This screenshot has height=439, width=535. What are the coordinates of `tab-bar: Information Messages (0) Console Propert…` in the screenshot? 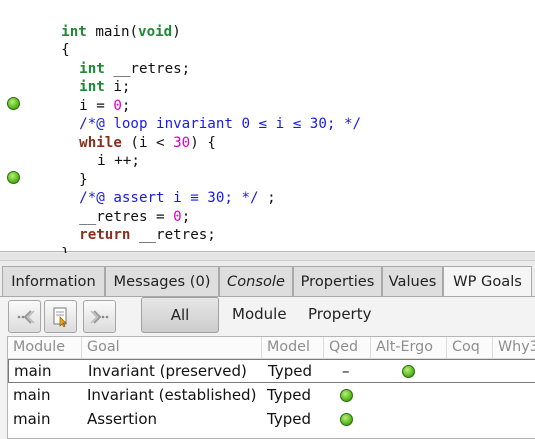 It's located at (267, 281).